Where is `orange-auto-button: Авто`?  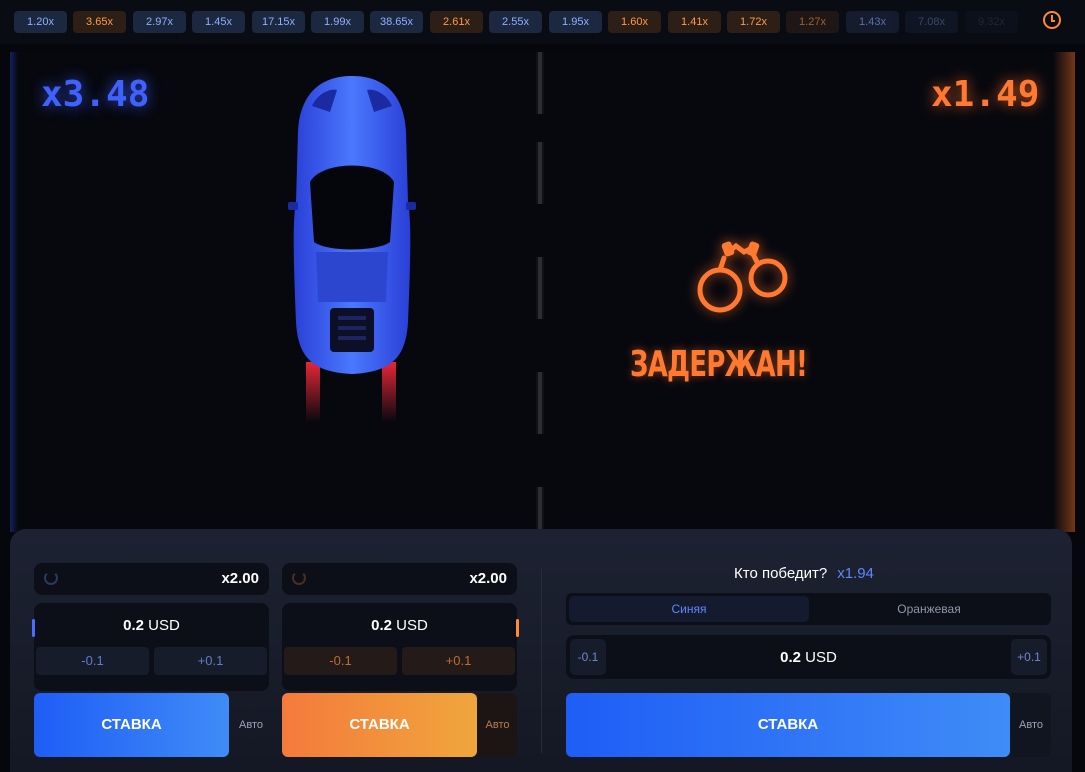
orange-auto-button: Авто is located at coordinates (497, 725).